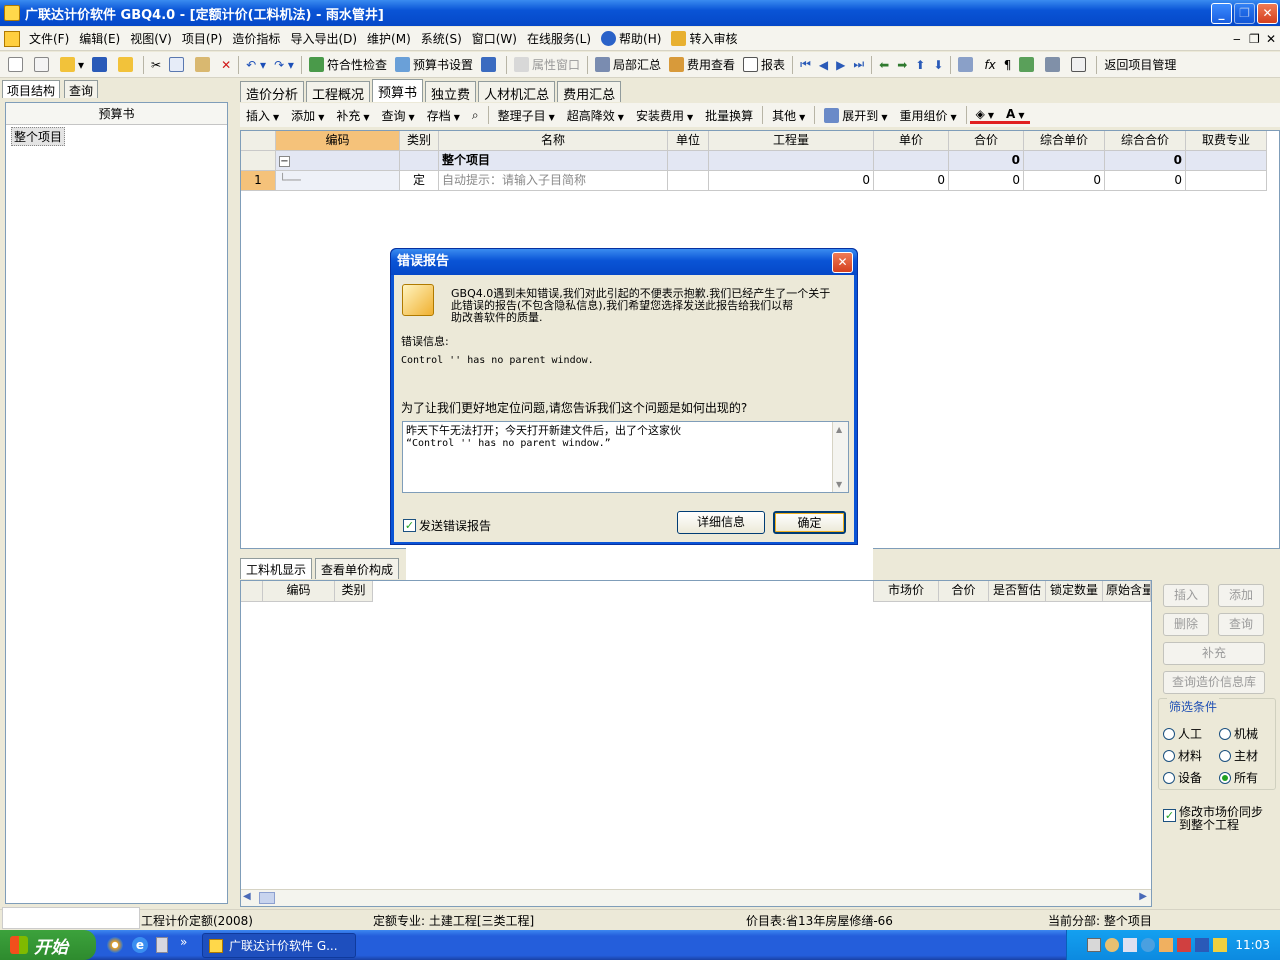 This screenshot has width=1280, height=960. I want to click on document-icon, so click(12, 38).